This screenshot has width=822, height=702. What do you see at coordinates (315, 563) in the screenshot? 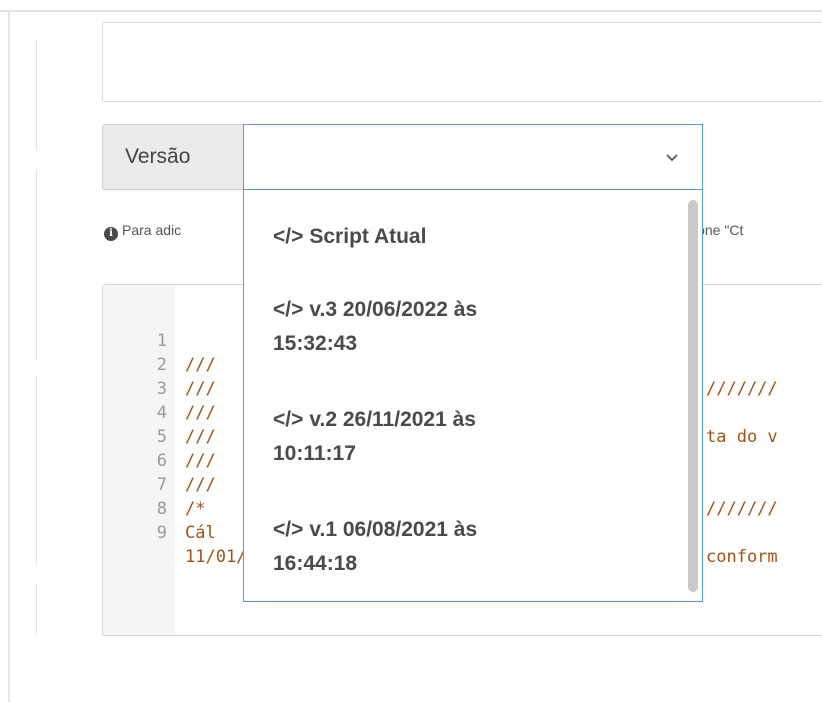
I see `option-time: 16:44:18` at bounding box center [315, 563].